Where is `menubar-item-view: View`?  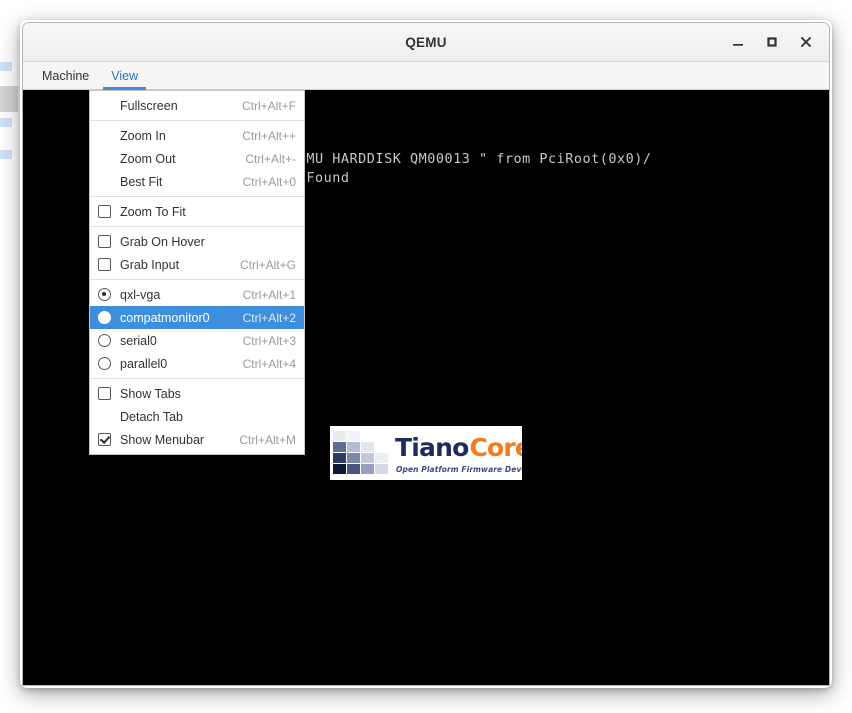
menubar-item-view: View is located at coordinates (124, 76).